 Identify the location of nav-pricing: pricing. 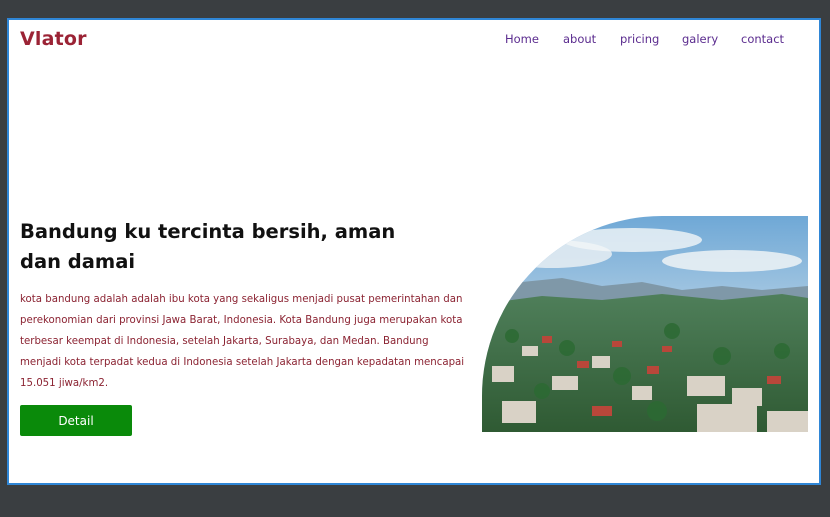
(639, 39).